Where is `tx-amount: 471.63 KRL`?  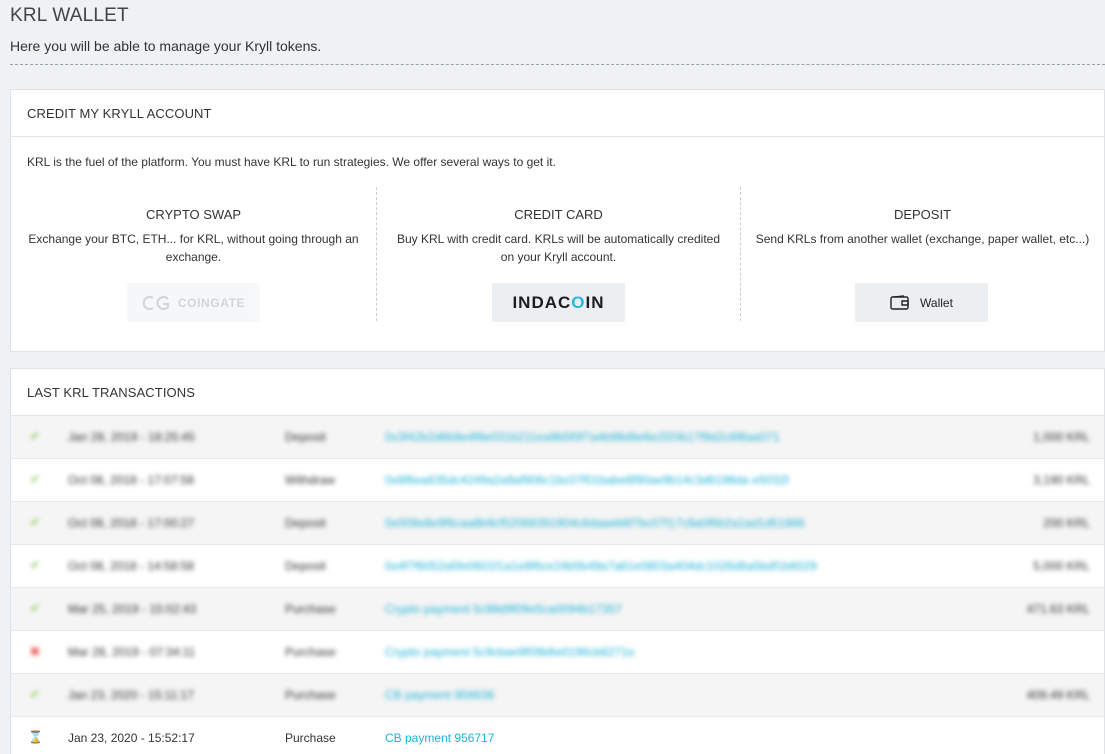
tx-amount: 471.63 KRL is located at coordinates (1058, 609).